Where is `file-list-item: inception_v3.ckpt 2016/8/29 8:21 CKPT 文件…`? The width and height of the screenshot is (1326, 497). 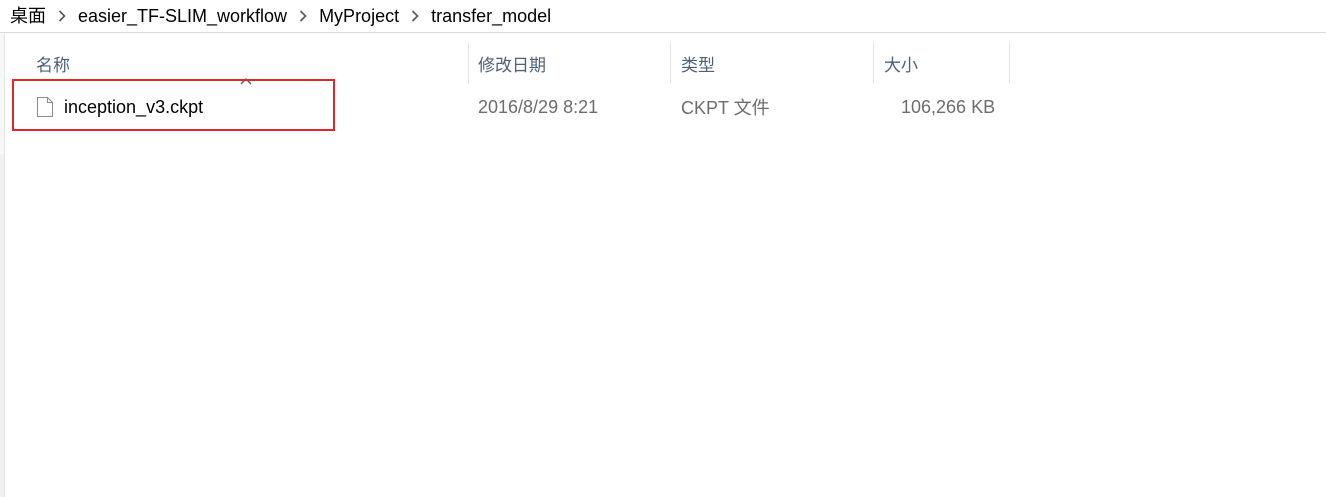 file-list-item: inception_v3.ckpt 2016/8/29 8:21 CKPT 文件… is located at coordinates (662, 107).